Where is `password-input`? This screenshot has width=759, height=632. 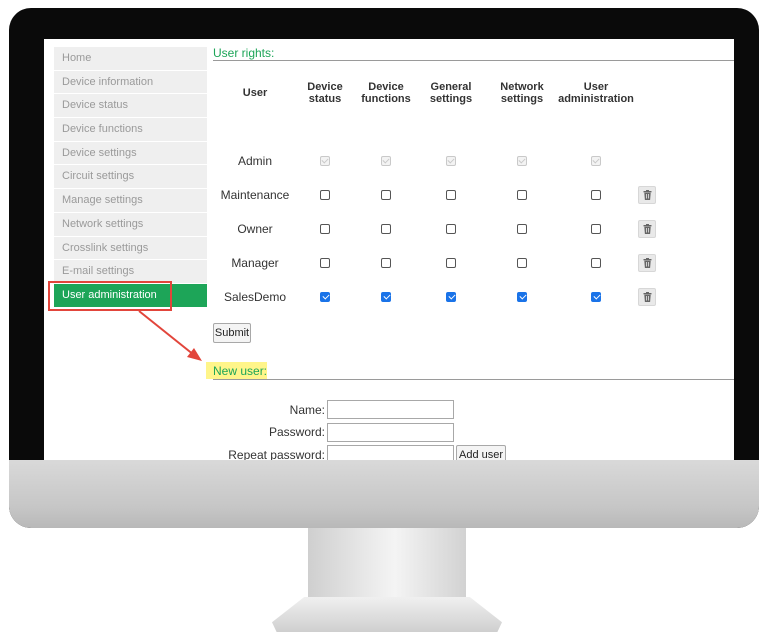 password-input is located at coordinates (390, 432).